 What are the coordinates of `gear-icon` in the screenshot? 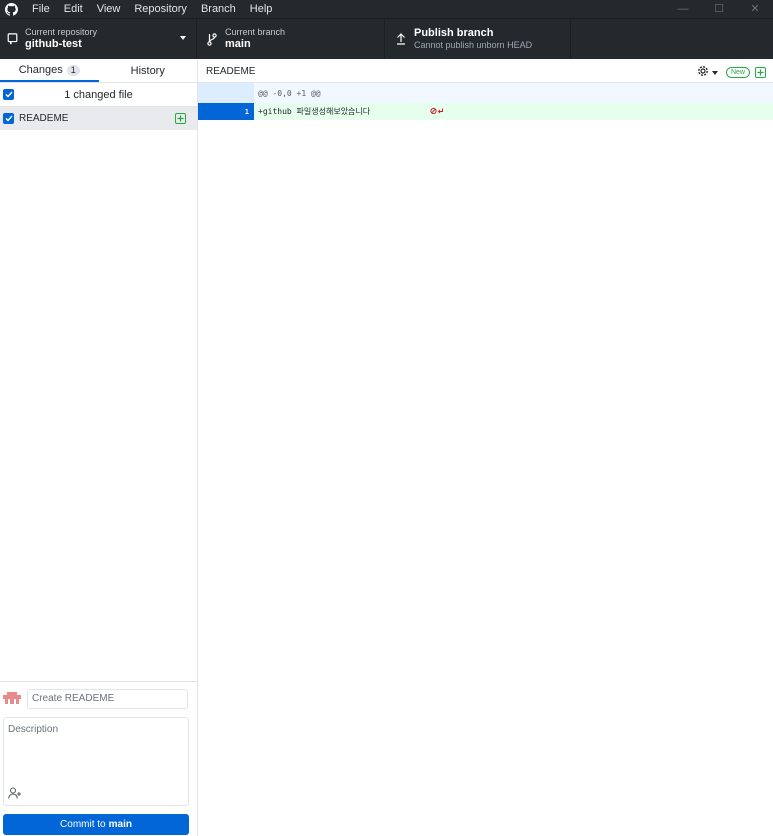 It's located at (703, 72).